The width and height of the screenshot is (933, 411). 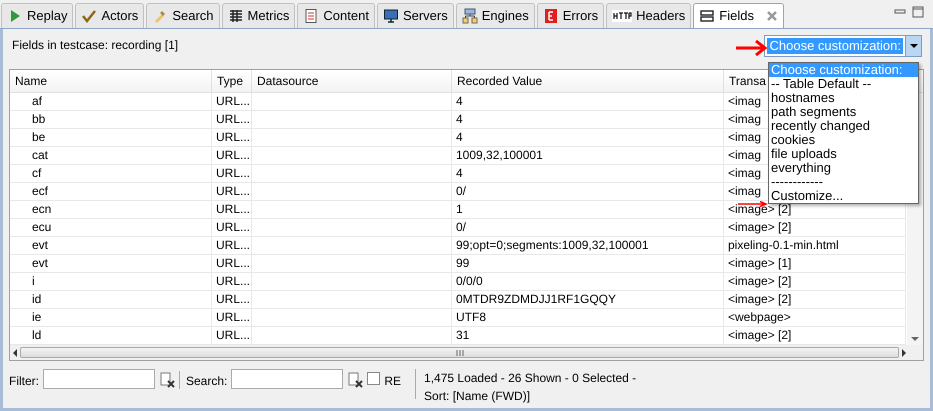 What do you see at coordinates (843, 84) in the screenshot?
I see `menu-item: -- Table Default --` at bounding box center [843, 84].